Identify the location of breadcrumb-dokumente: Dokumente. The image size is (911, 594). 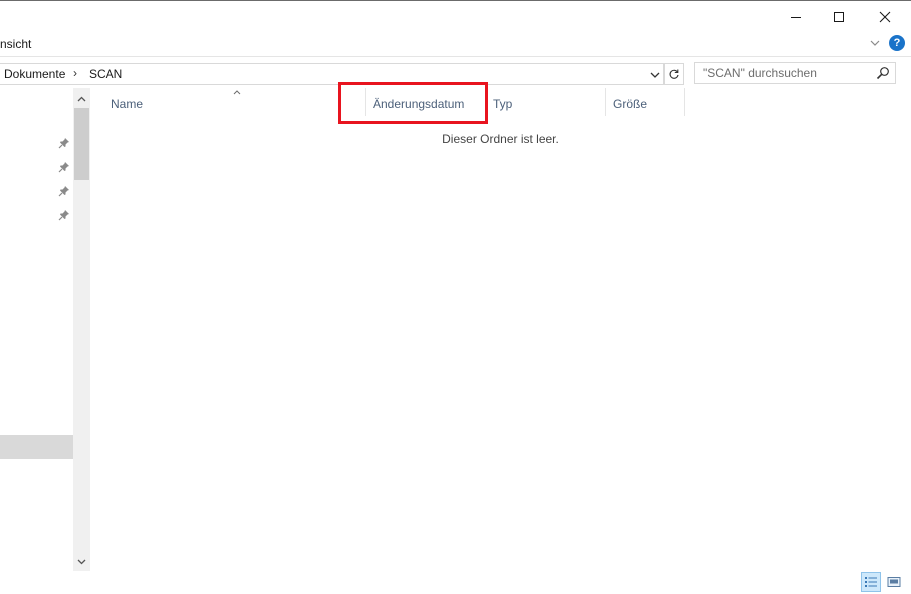
(34, 74).